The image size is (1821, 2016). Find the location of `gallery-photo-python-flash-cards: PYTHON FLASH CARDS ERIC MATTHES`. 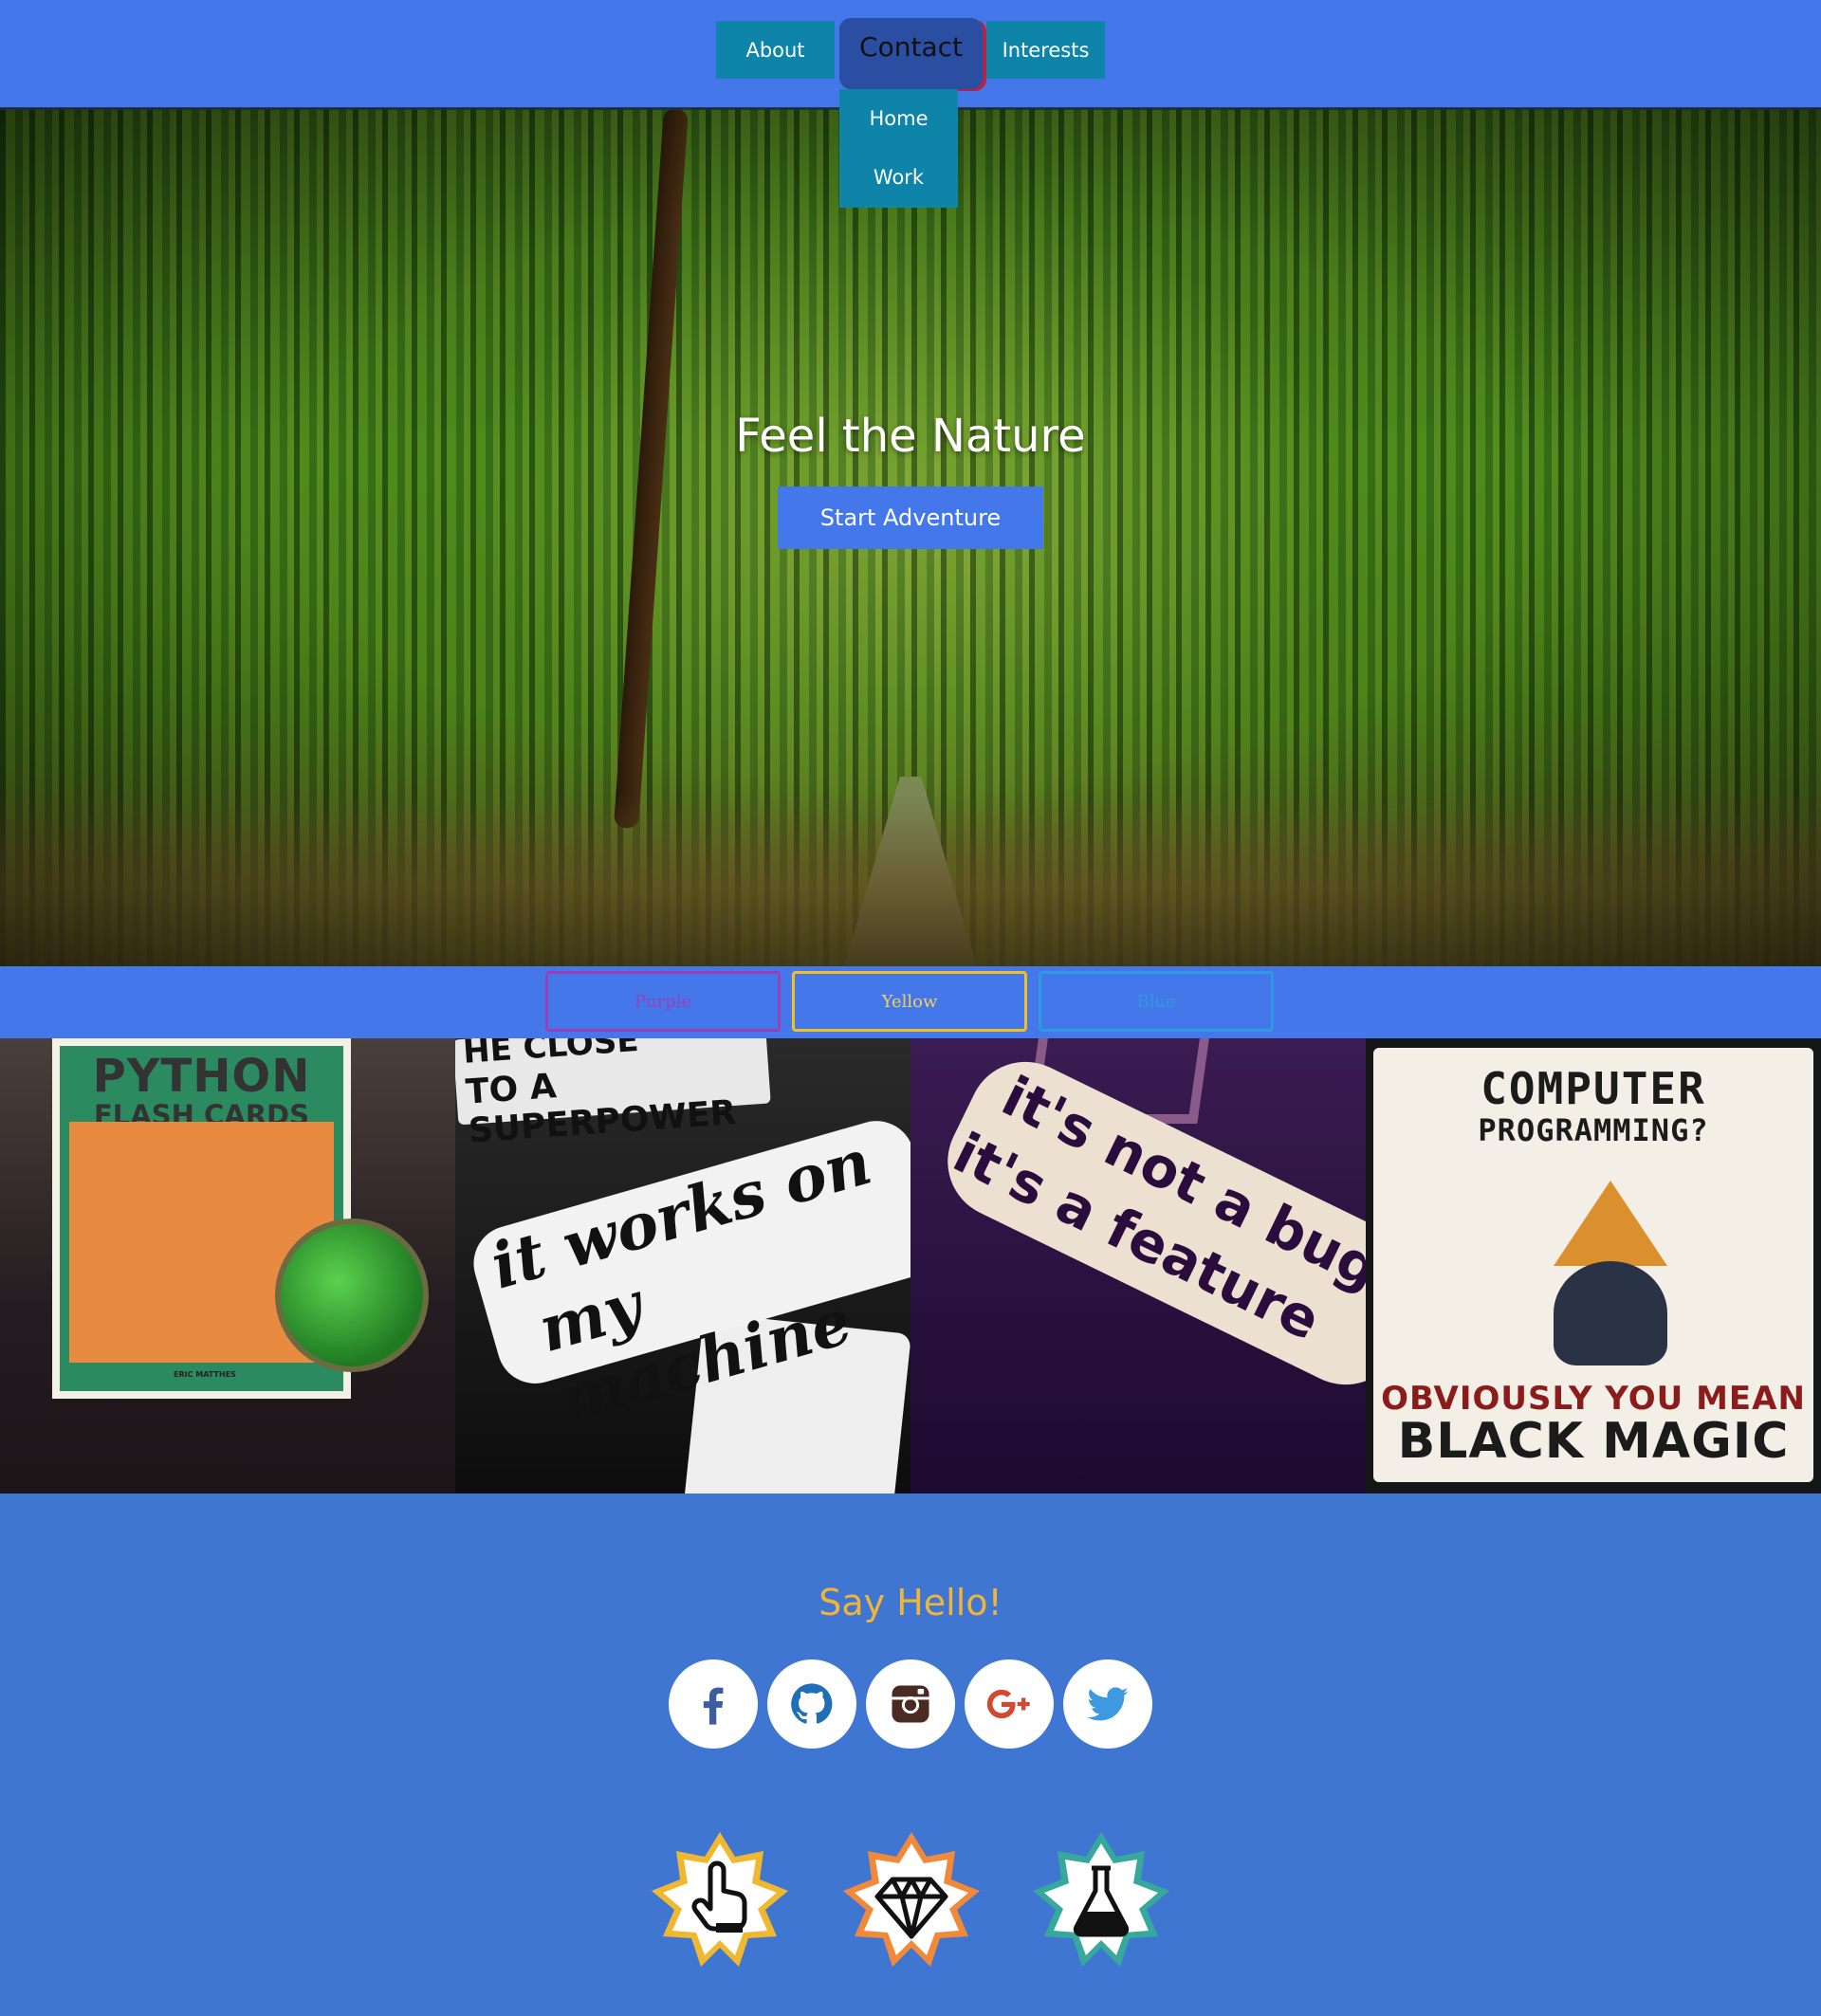

gallery-photo-python-flash-cards: PYTHON FLASH CARDS ERIC MATTHES is located at coordinates (227, 1266).